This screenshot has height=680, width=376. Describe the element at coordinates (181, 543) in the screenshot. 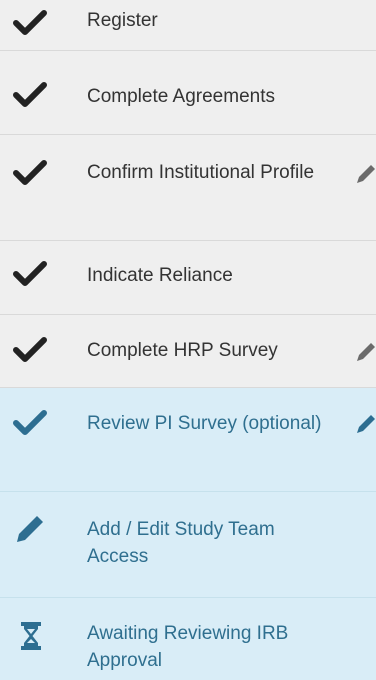

I see `step-label: Add / Edit Study Team Access` at that location.